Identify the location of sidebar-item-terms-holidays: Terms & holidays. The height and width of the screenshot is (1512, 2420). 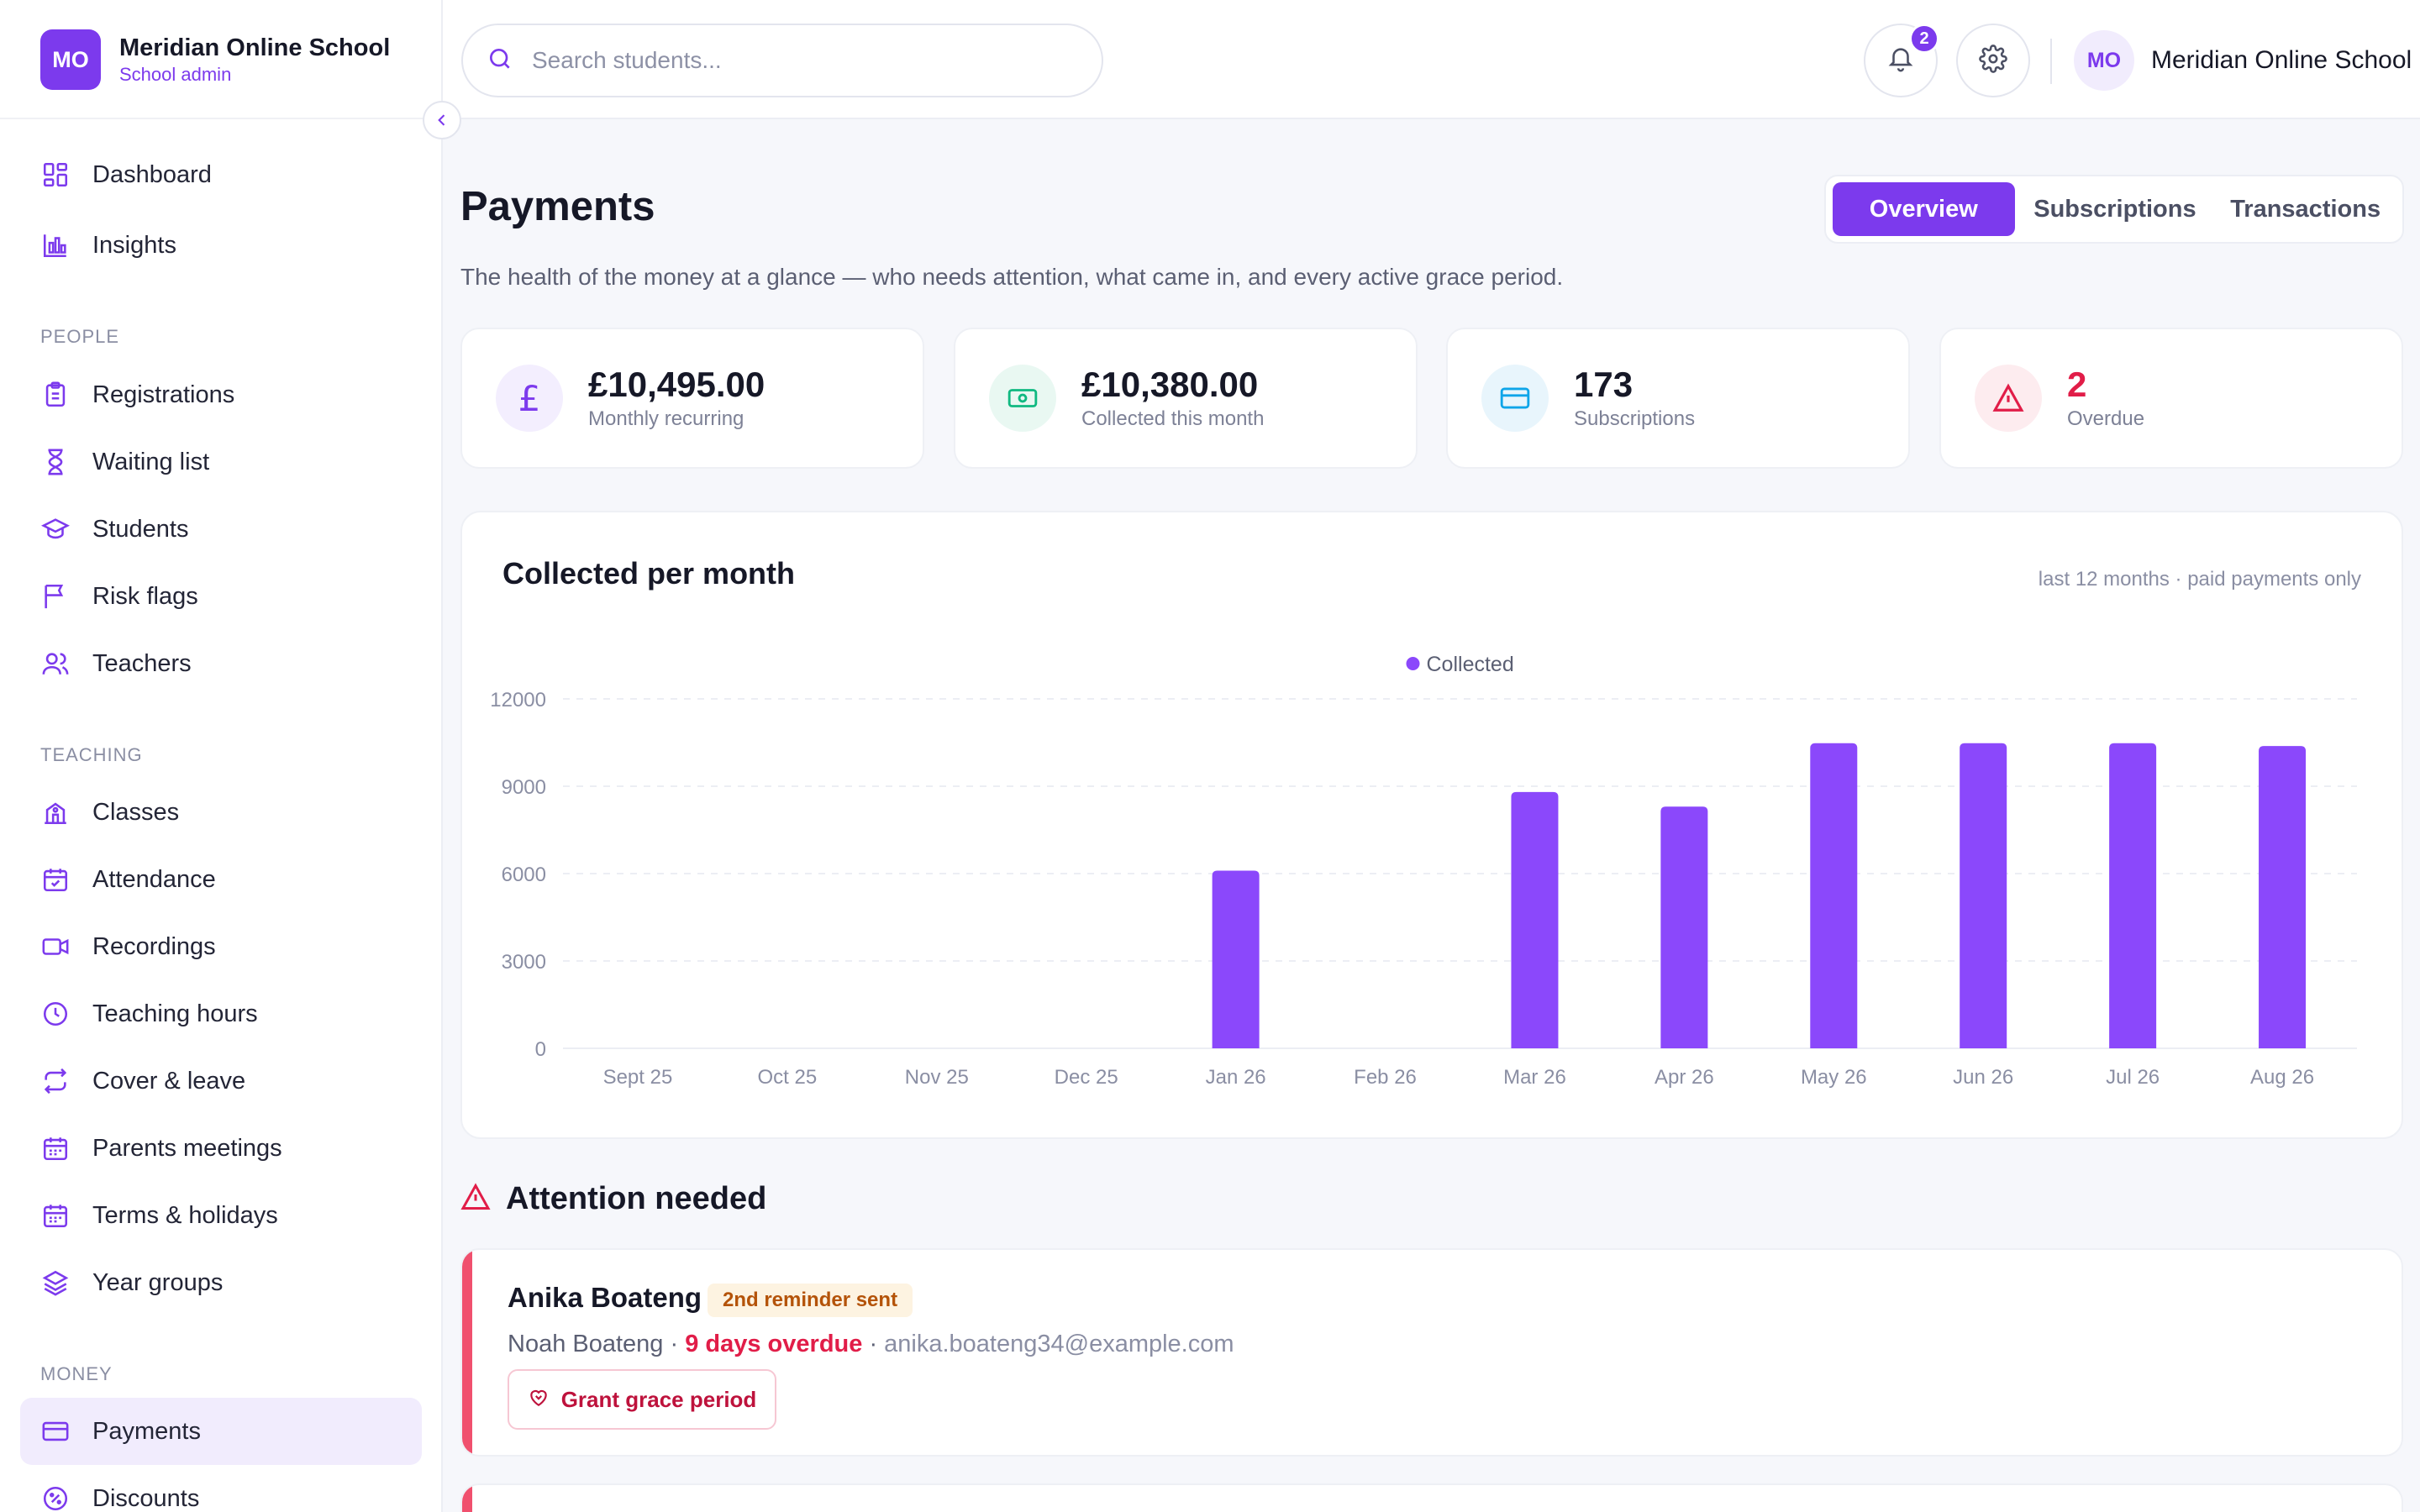
(221, 1215).